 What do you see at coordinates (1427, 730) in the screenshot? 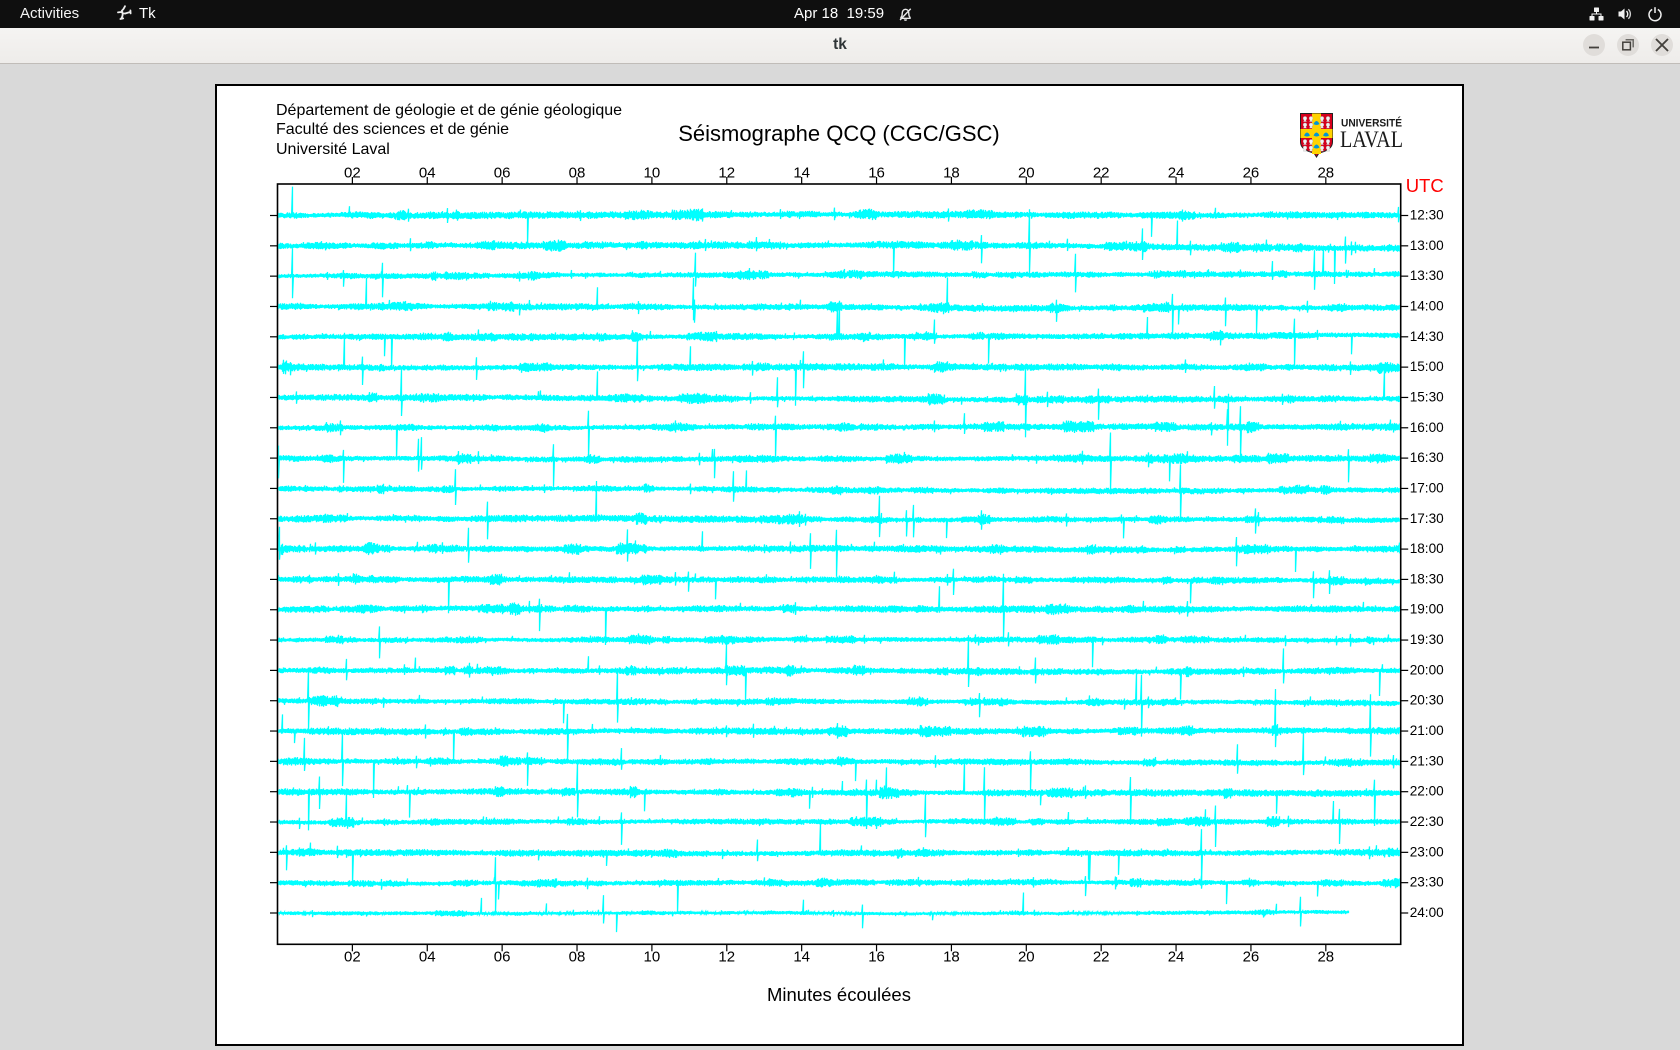
I see `svg-text: 21:00` at bounding box center [1427, 730].